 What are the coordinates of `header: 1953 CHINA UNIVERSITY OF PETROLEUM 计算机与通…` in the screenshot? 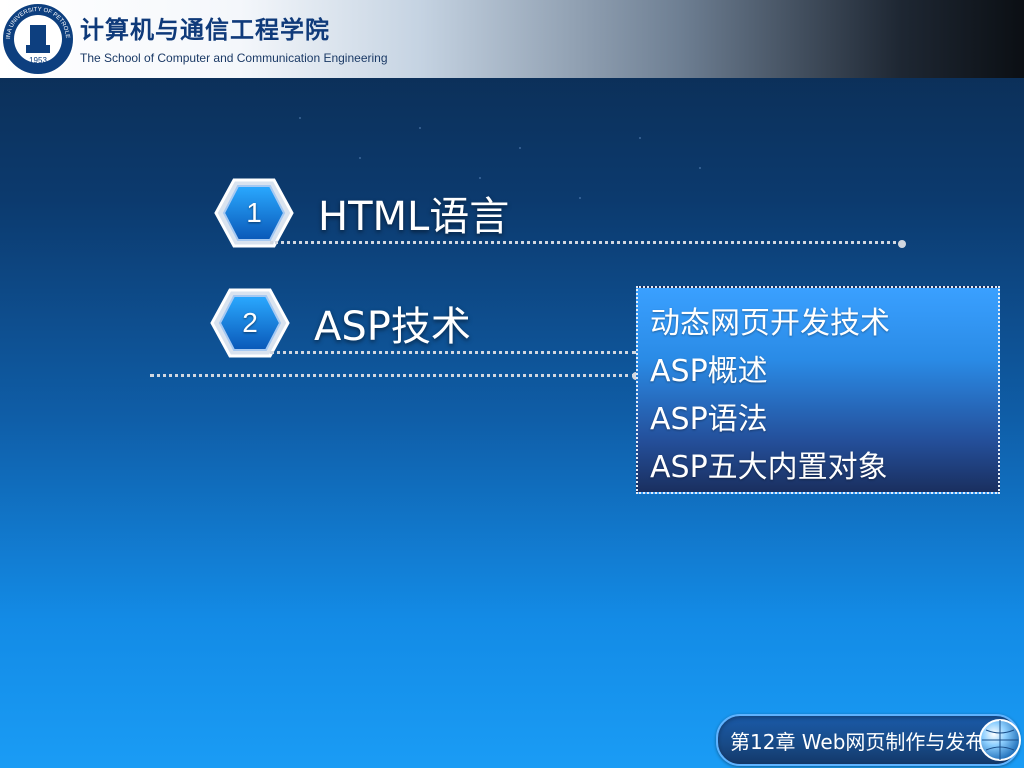 It's located at (512, 39).